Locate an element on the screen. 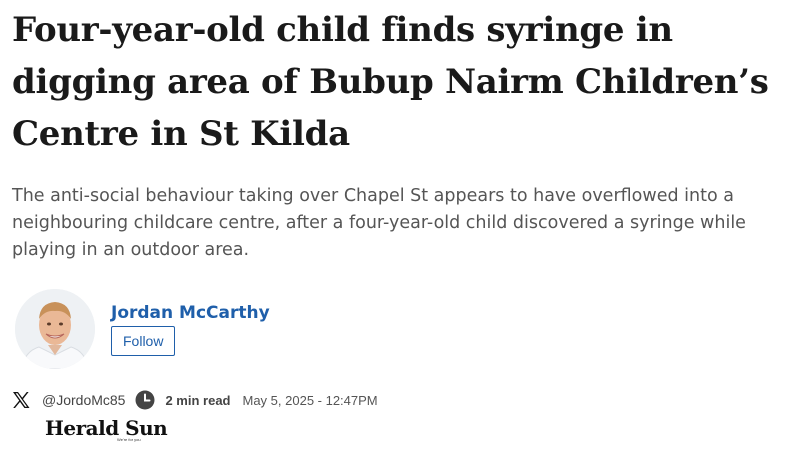  publication-name: Herald Sun is located at coordinates (106, 428).